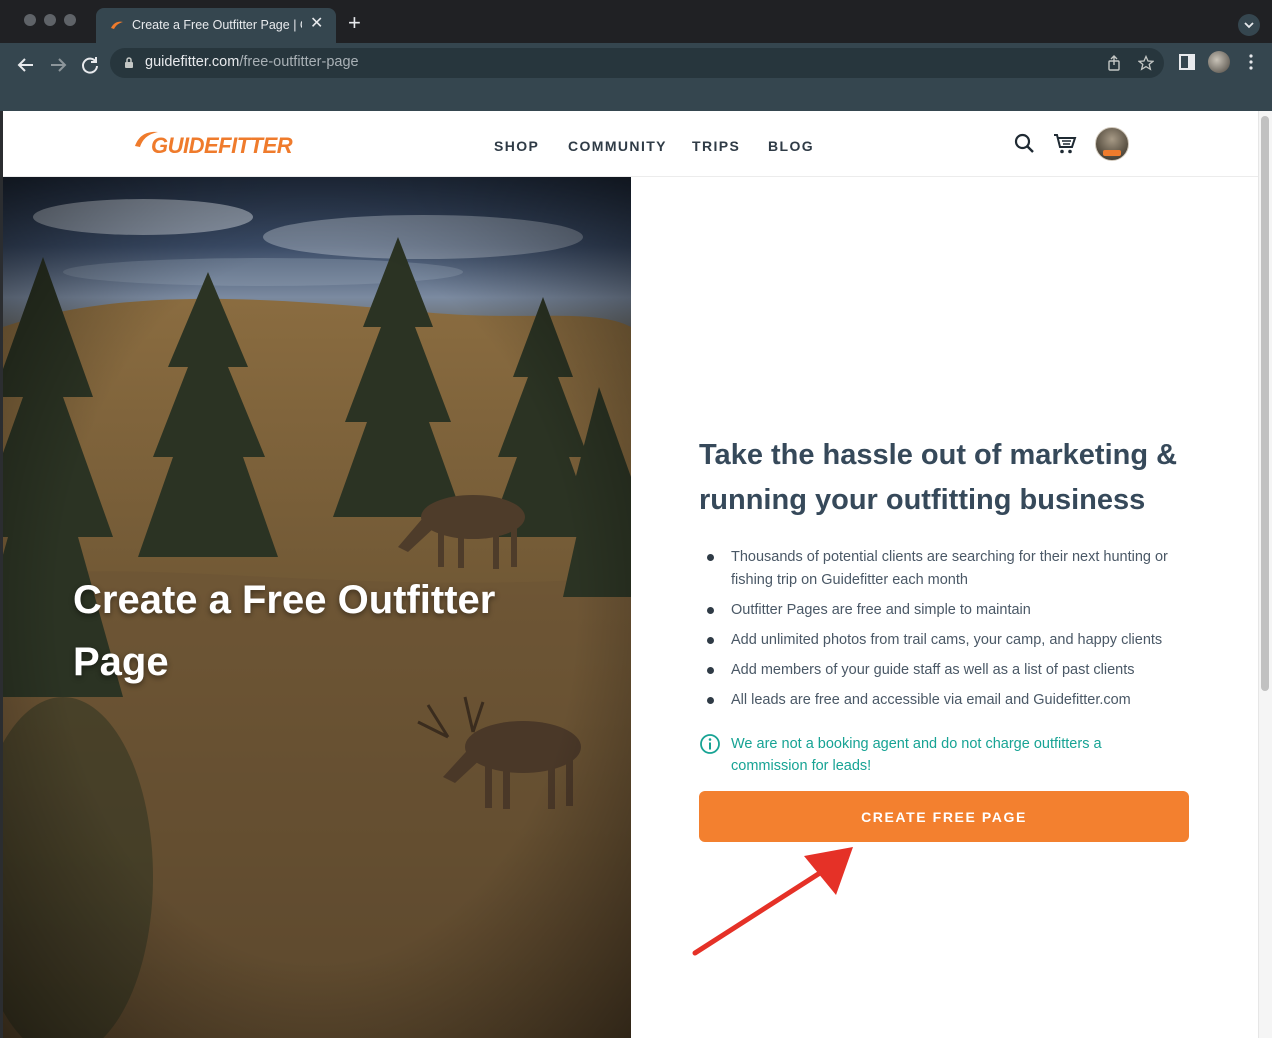 This screenshot has height=1038, width=1272. What do you see at coordinates (117, 25) in the screenshot?
I see `guidefitter-favicon-icon` at bounding box center [117, 25].